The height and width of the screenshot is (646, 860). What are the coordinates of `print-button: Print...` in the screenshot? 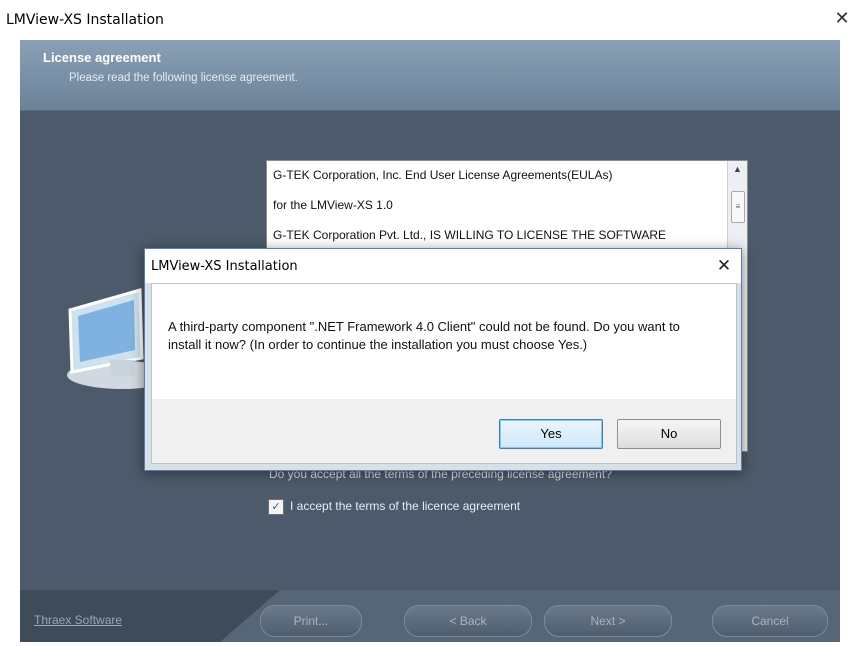 It's located at (311, 621).